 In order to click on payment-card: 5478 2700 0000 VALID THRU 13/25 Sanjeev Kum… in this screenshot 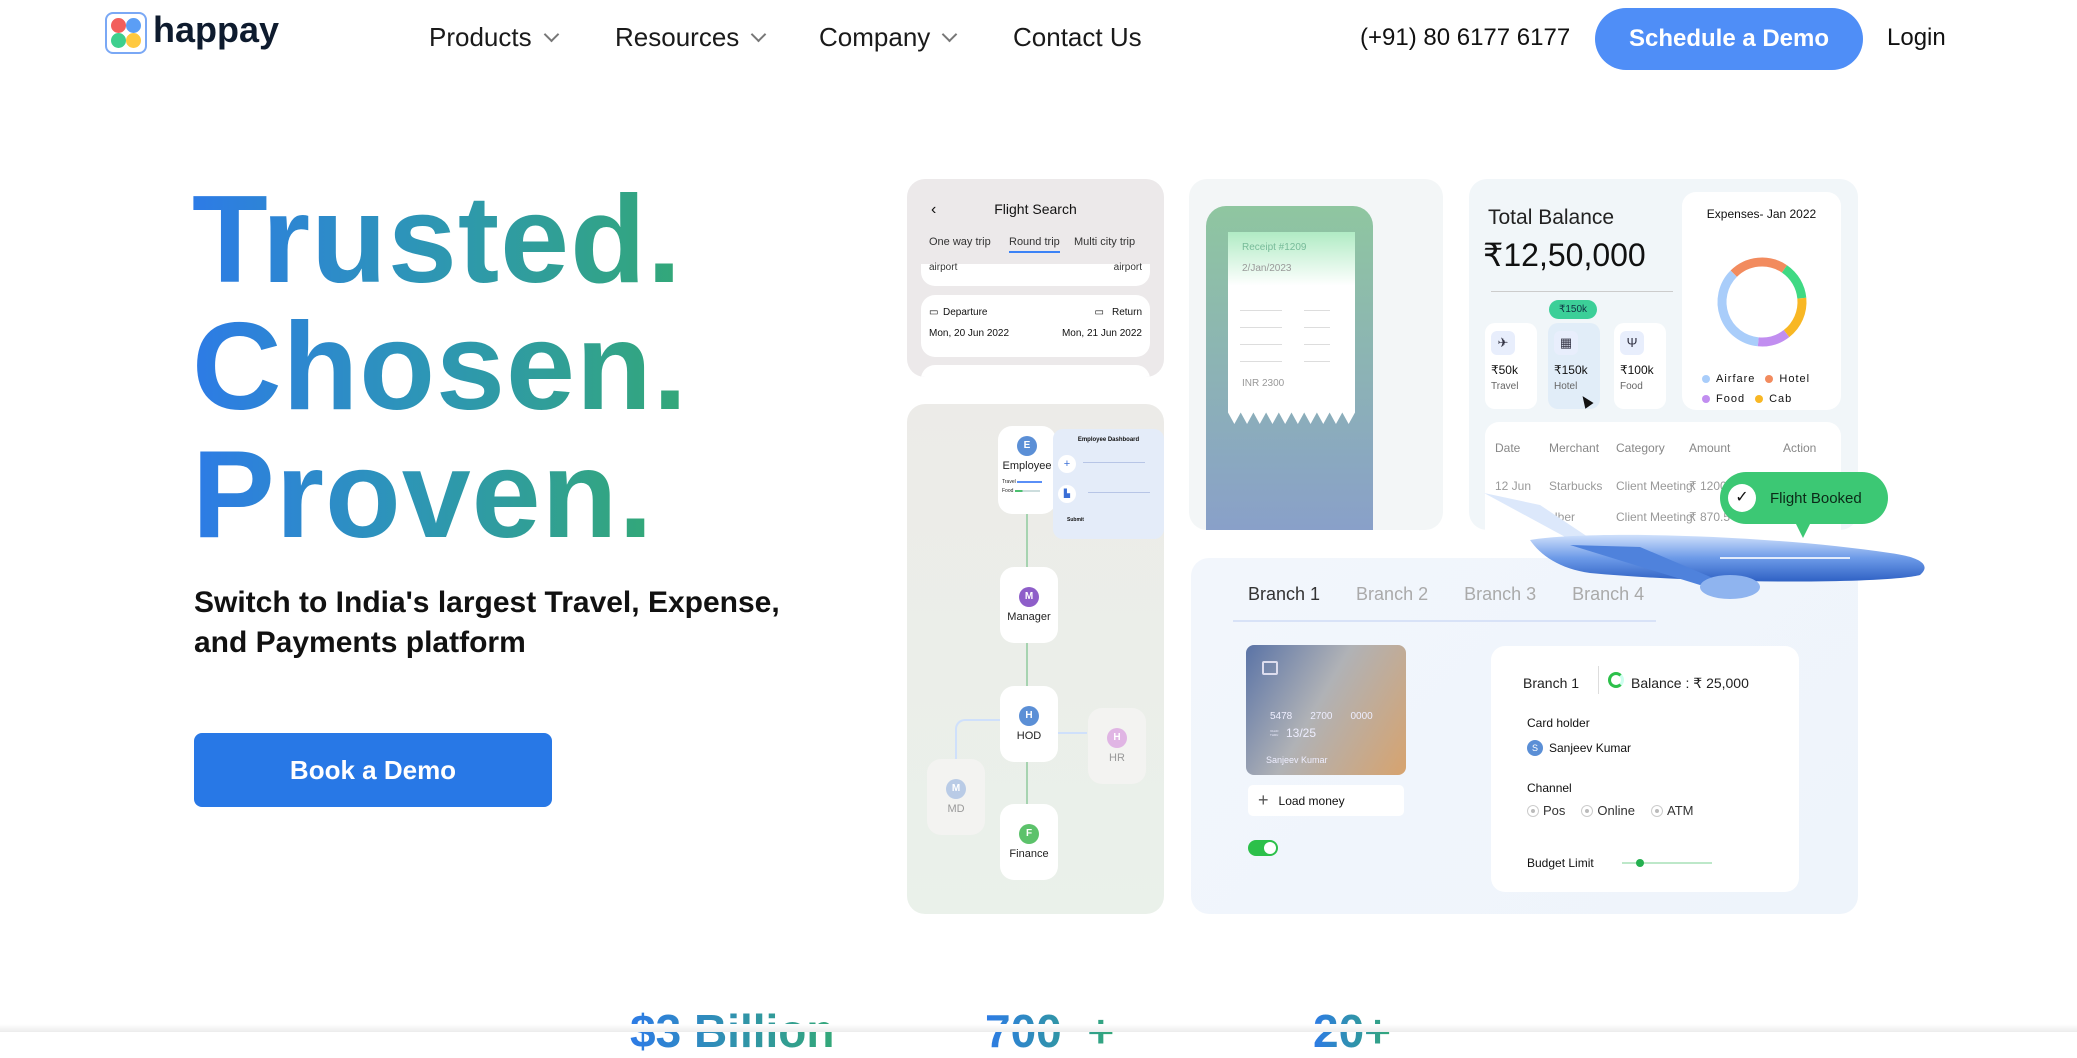, I will do `click(1326, 710)`.